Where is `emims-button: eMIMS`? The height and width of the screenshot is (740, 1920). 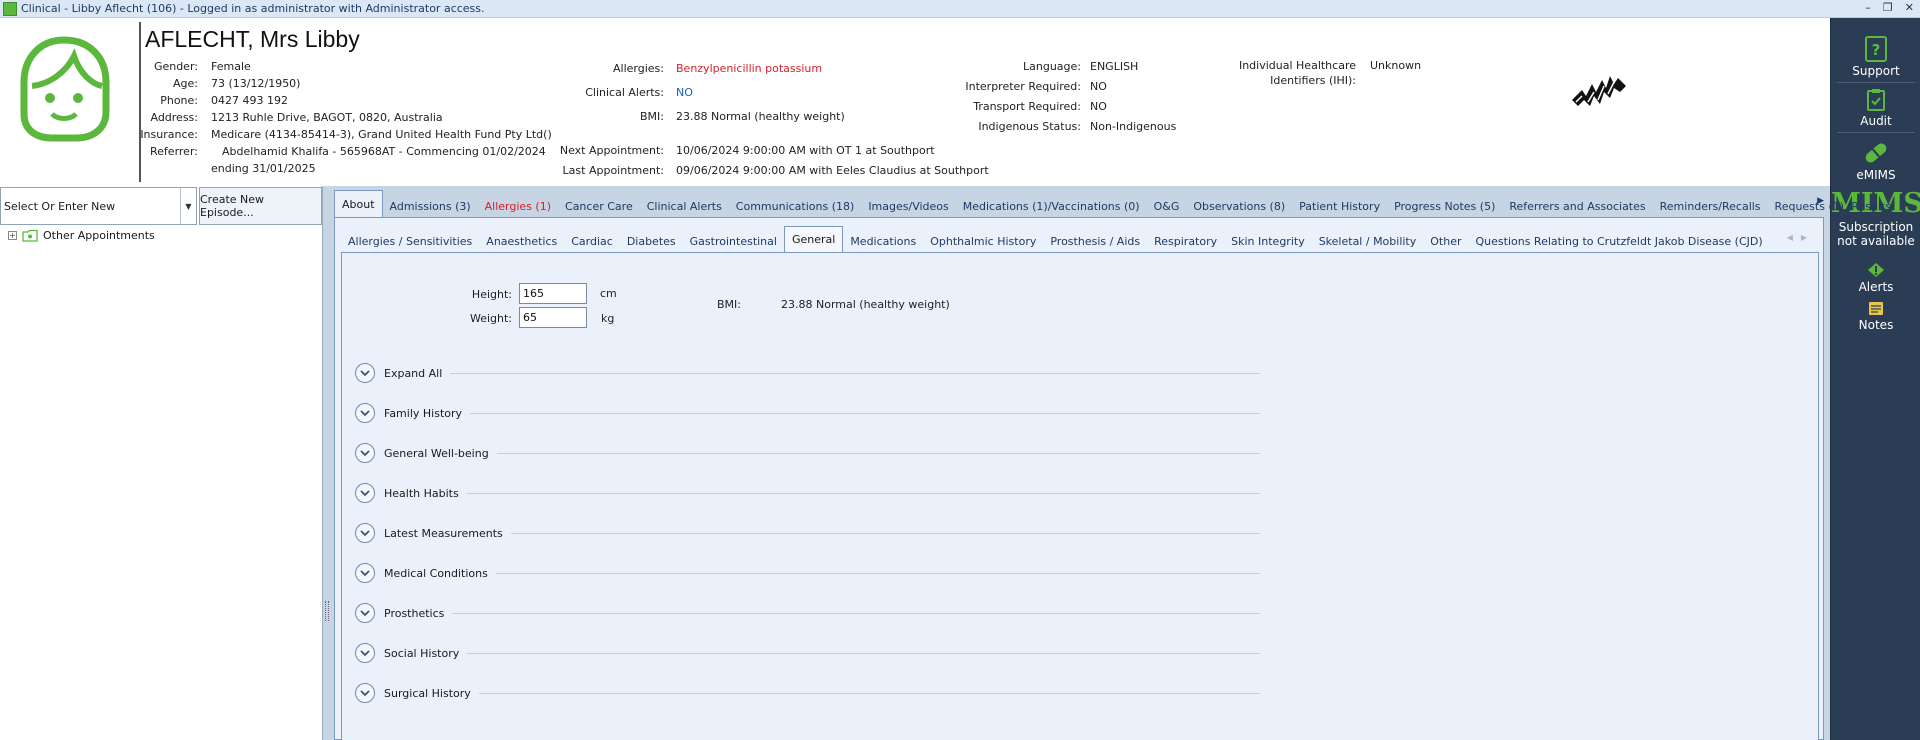 emims-button: eMIMS is located at coordinates (1875, 161).